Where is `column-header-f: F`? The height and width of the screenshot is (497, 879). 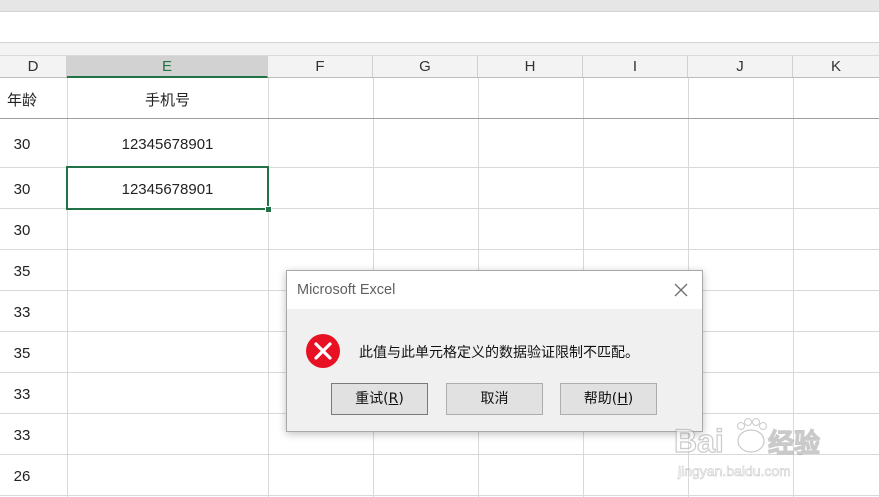
column-header-f: F is located at coordinates (320, 66).